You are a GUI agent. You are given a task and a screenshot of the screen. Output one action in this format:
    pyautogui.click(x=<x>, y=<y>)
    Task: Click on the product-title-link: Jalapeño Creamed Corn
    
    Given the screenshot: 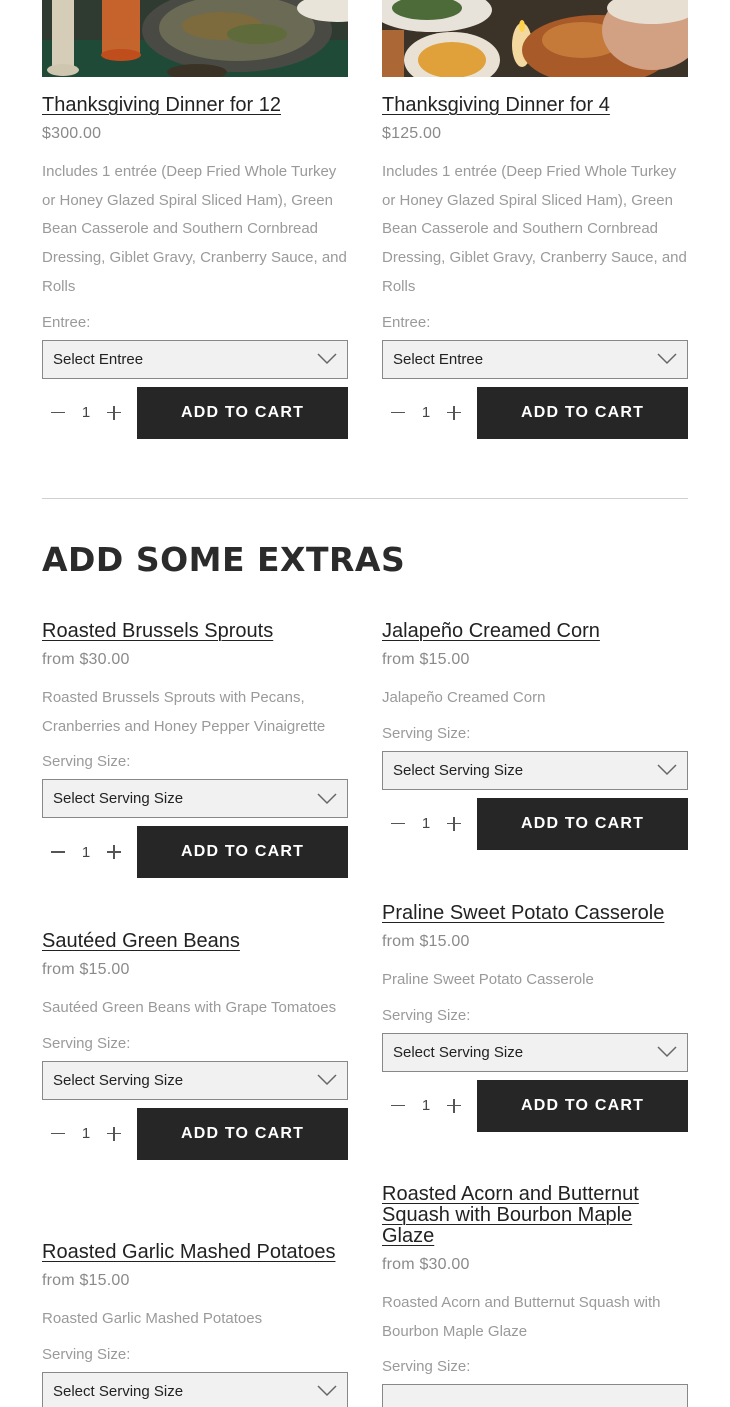 What is the action you would take?
    pyautogui.click(x=535, y=631)
    